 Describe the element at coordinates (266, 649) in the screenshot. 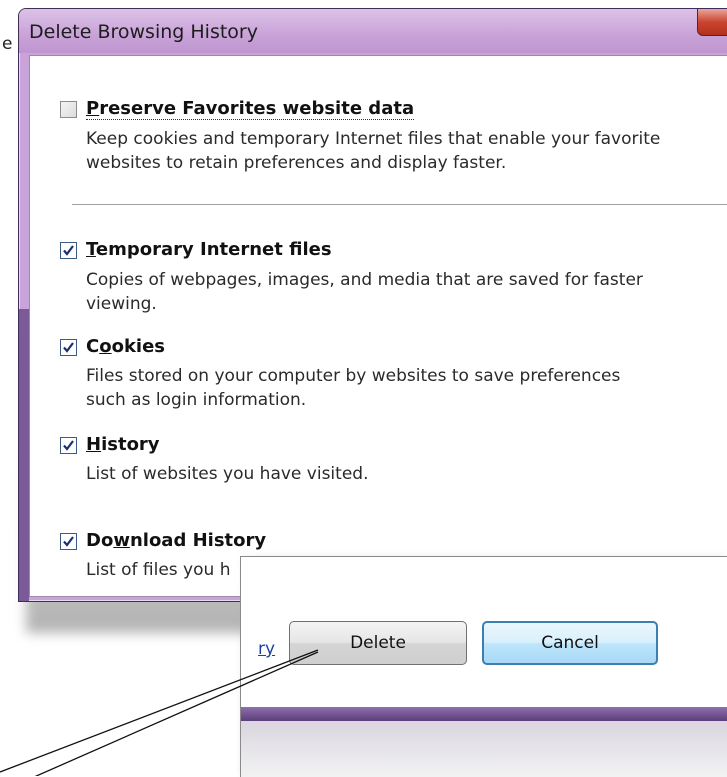

I see `about-deleting-history-link: ry` at that location.